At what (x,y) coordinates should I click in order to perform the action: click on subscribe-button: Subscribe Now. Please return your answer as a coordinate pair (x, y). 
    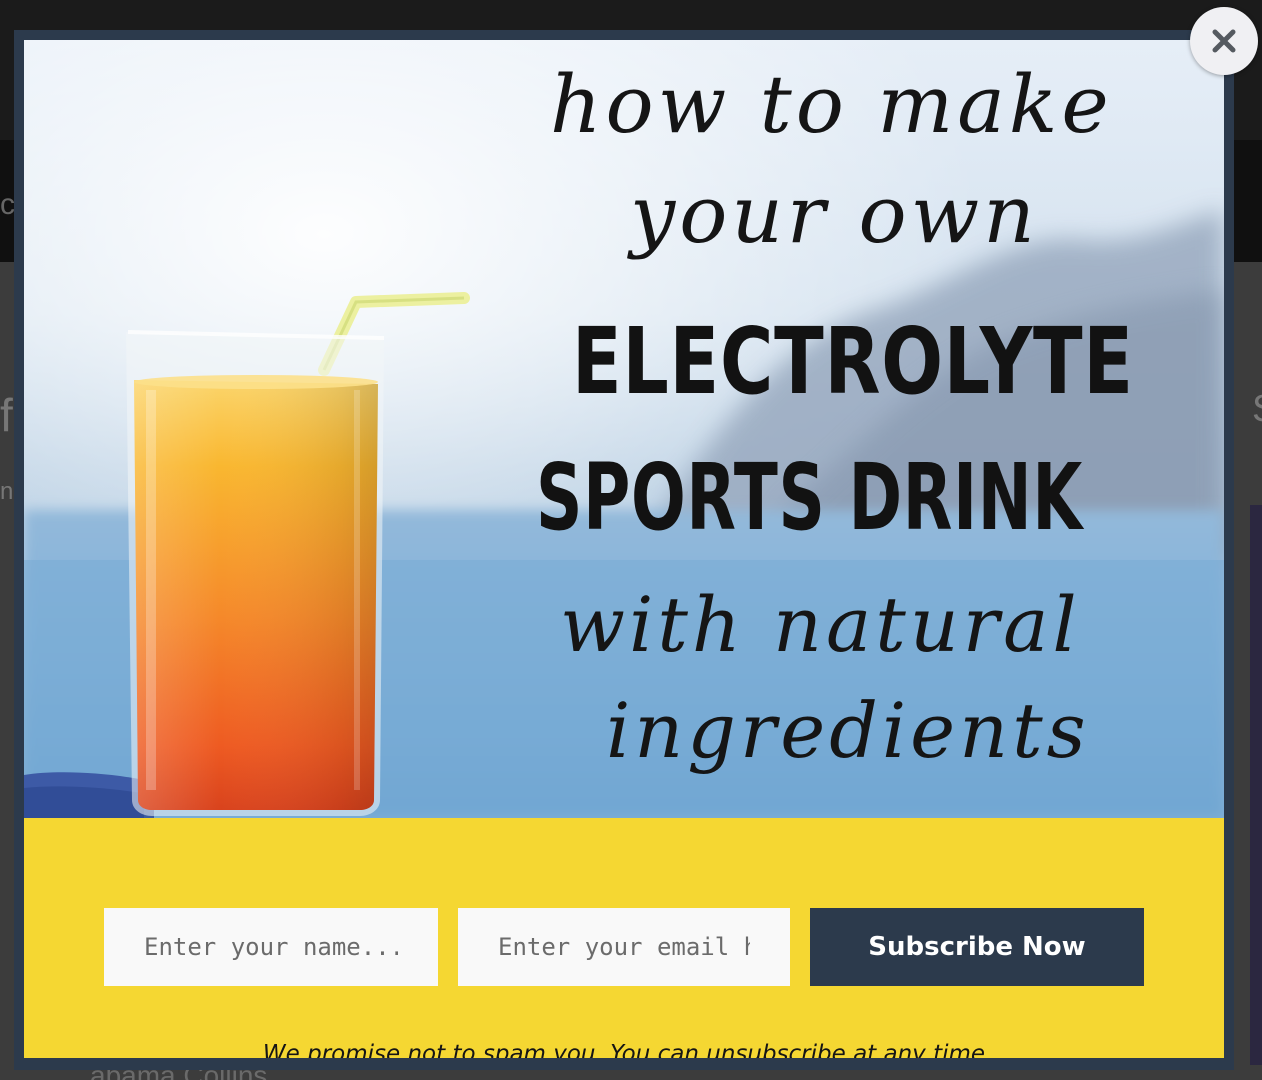
    Looking at the image, I should click on (977, 947).